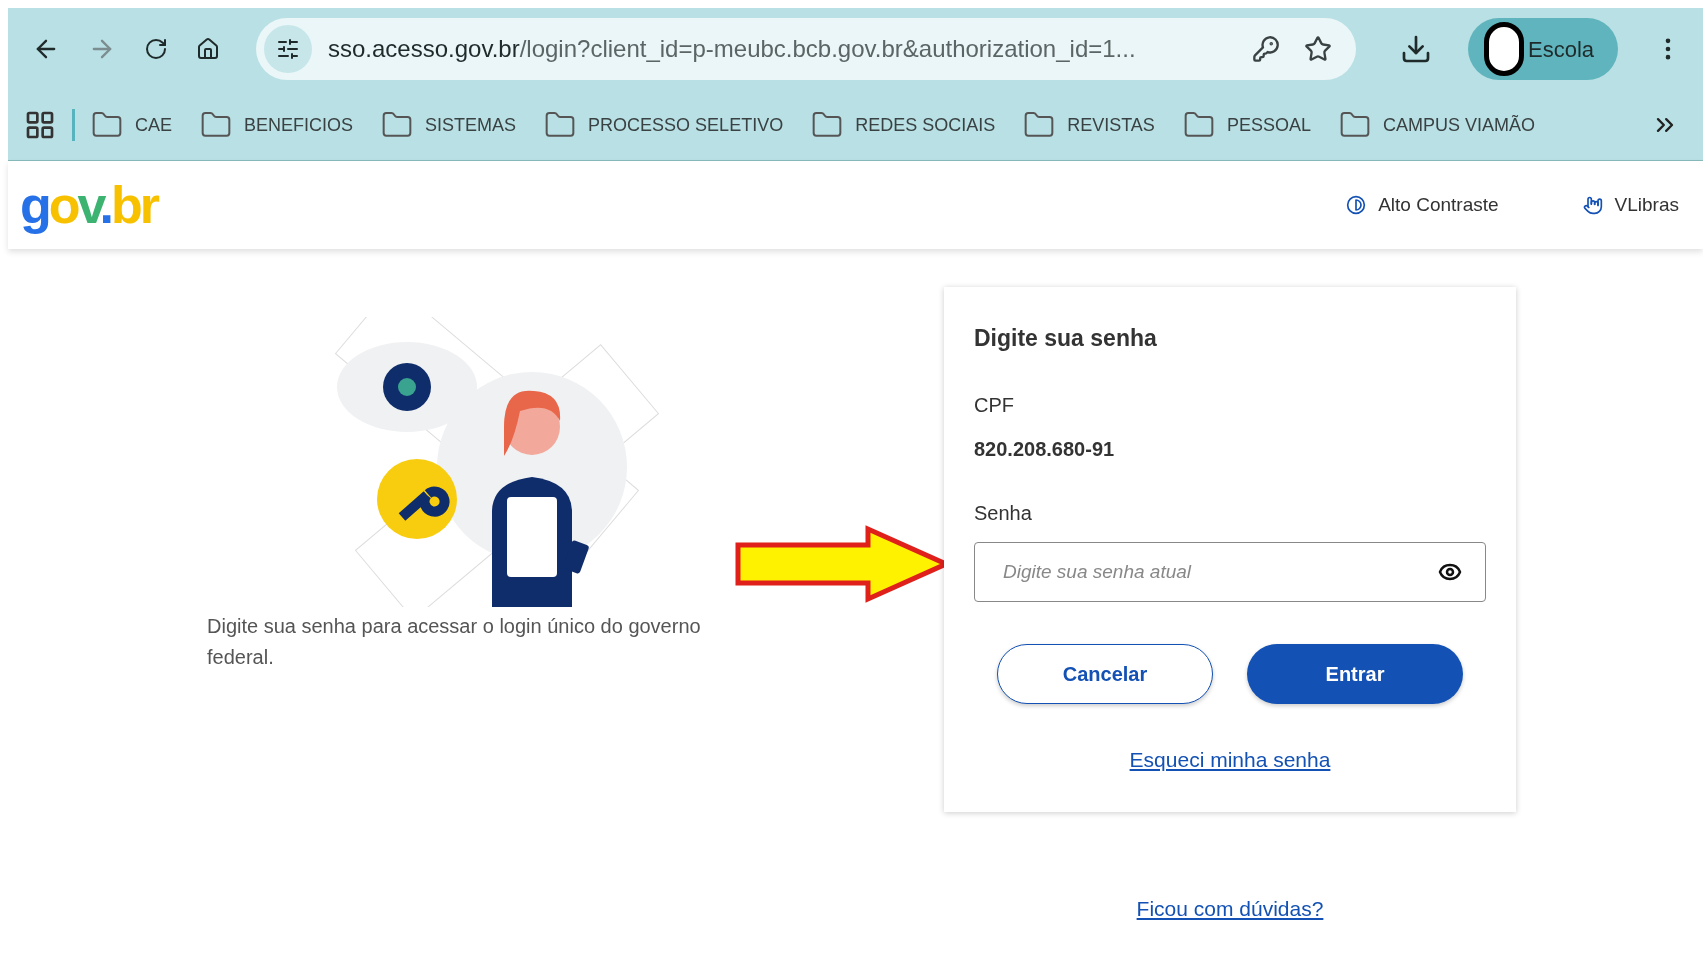 The width and height of the screenshot is (1703, 961). Describe the element at coordinates (1561, 49) in the screenshot. I see `profile-name: Escola` at that location.